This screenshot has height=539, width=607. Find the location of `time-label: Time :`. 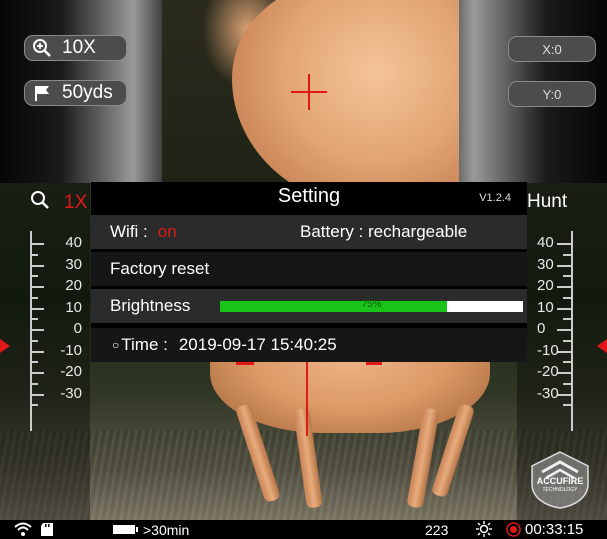

time-label: Time : is located at coordinates (144, 344).